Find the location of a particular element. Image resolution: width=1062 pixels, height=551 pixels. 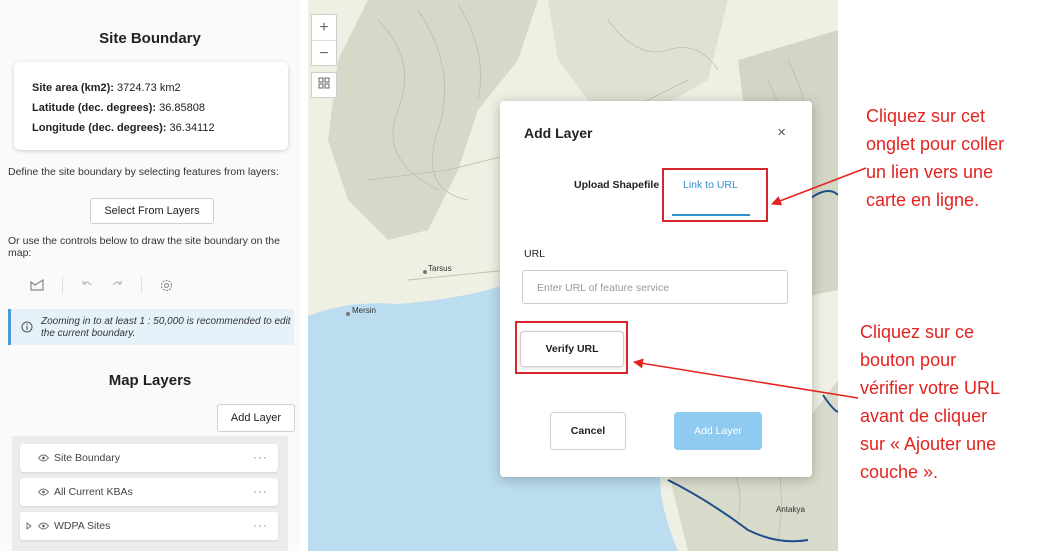

callout-line: Cliquez sur ce is located at coordinates (917, 332).